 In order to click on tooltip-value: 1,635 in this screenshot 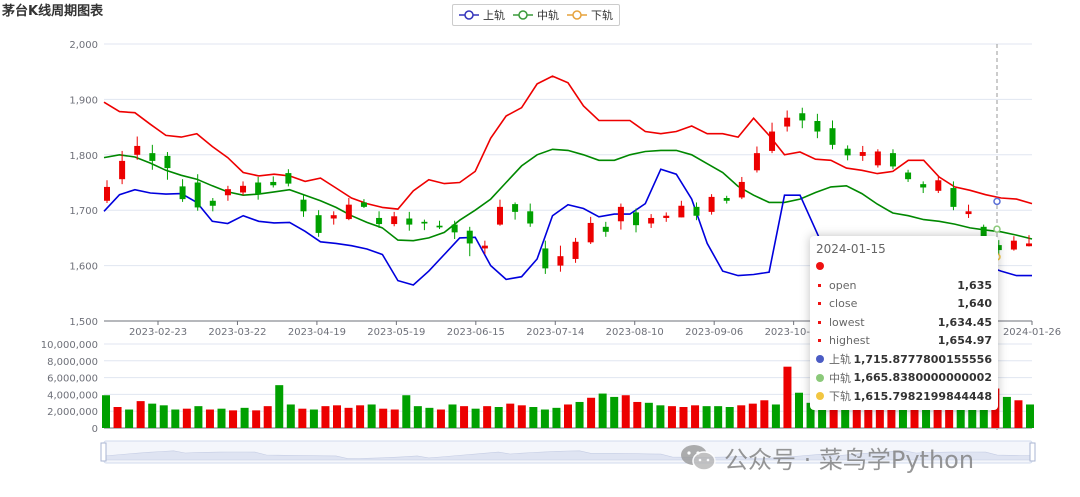, I will do `click(974, 285)`.